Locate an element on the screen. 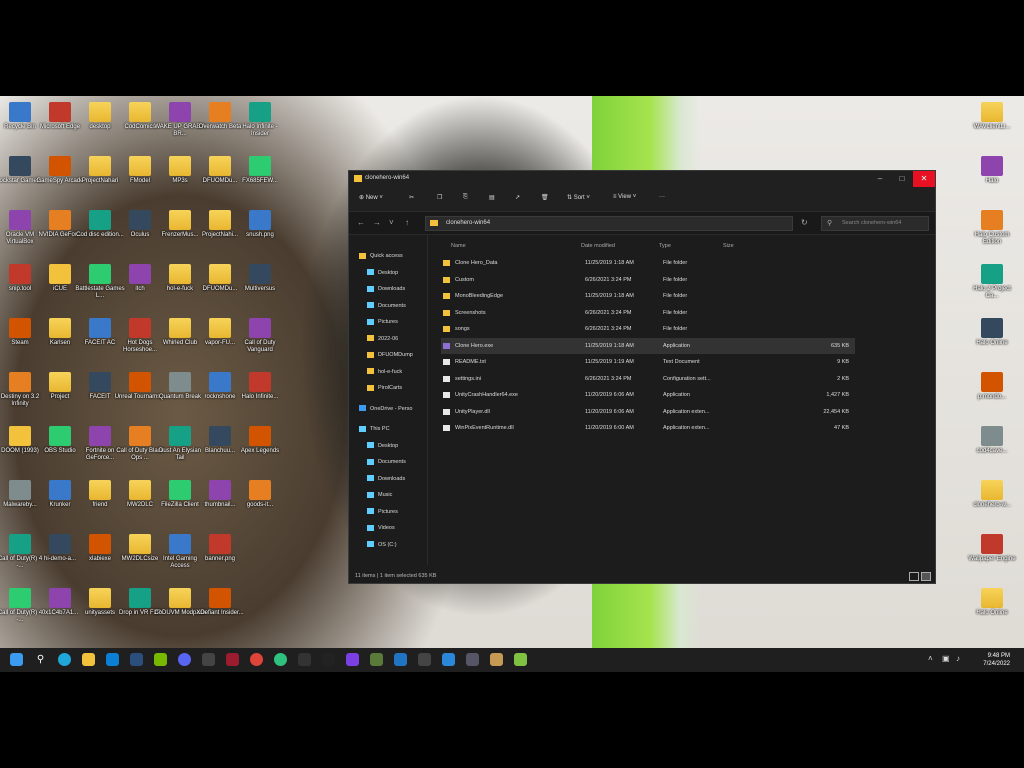 The width and height of the screenshot is (1024, 768). details-view-icon is located at coordinates (914, 576).